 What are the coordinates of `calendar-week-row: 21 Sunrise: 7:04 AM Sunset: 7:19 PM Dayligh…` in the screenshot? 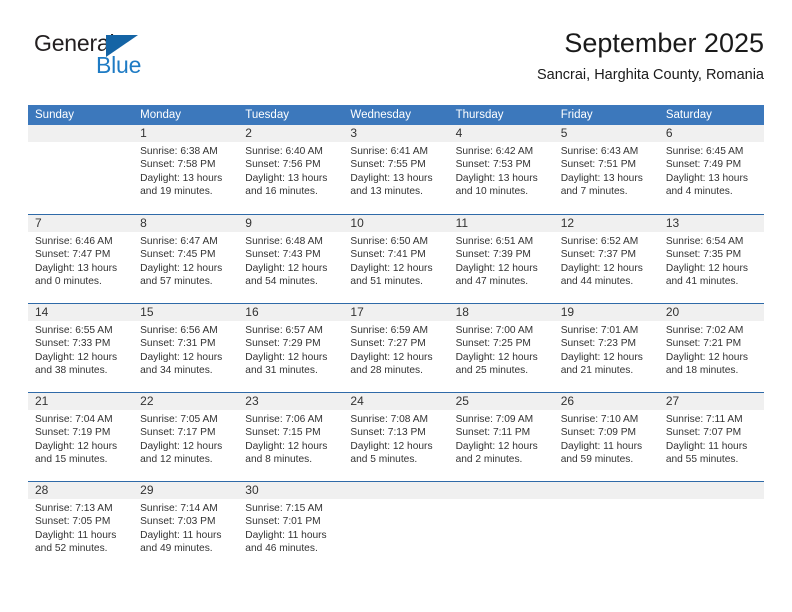 It's located at (396, 436).